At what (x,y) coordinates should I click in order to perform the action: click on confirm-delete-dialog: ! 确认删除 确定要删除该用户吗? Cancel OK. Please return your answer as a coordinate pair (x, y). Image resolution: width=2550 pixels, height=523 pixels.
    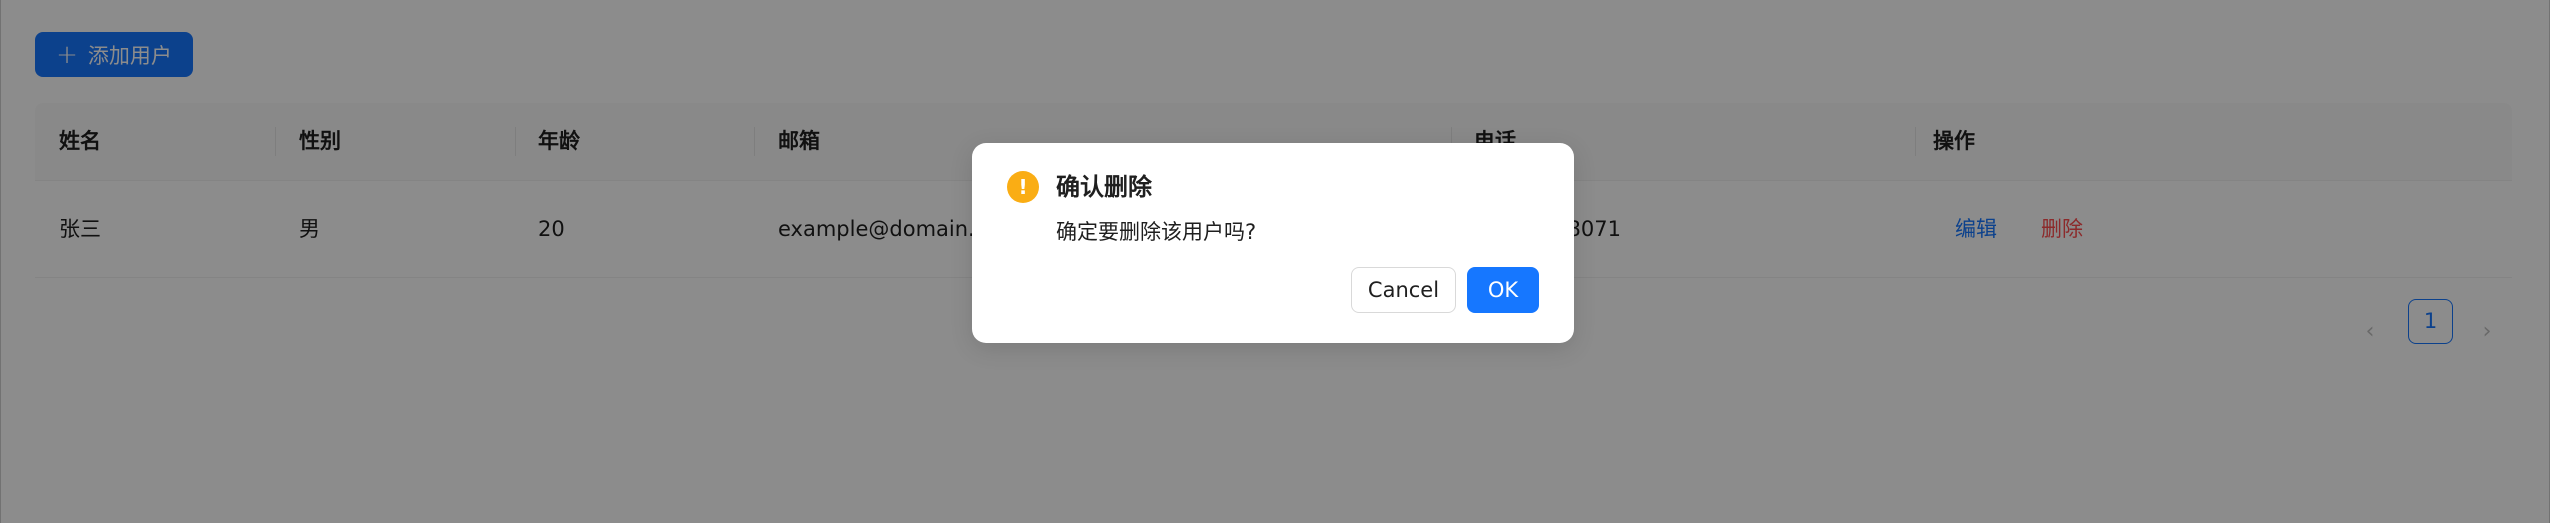
    Looking at the image, I should click on (1273, 243).